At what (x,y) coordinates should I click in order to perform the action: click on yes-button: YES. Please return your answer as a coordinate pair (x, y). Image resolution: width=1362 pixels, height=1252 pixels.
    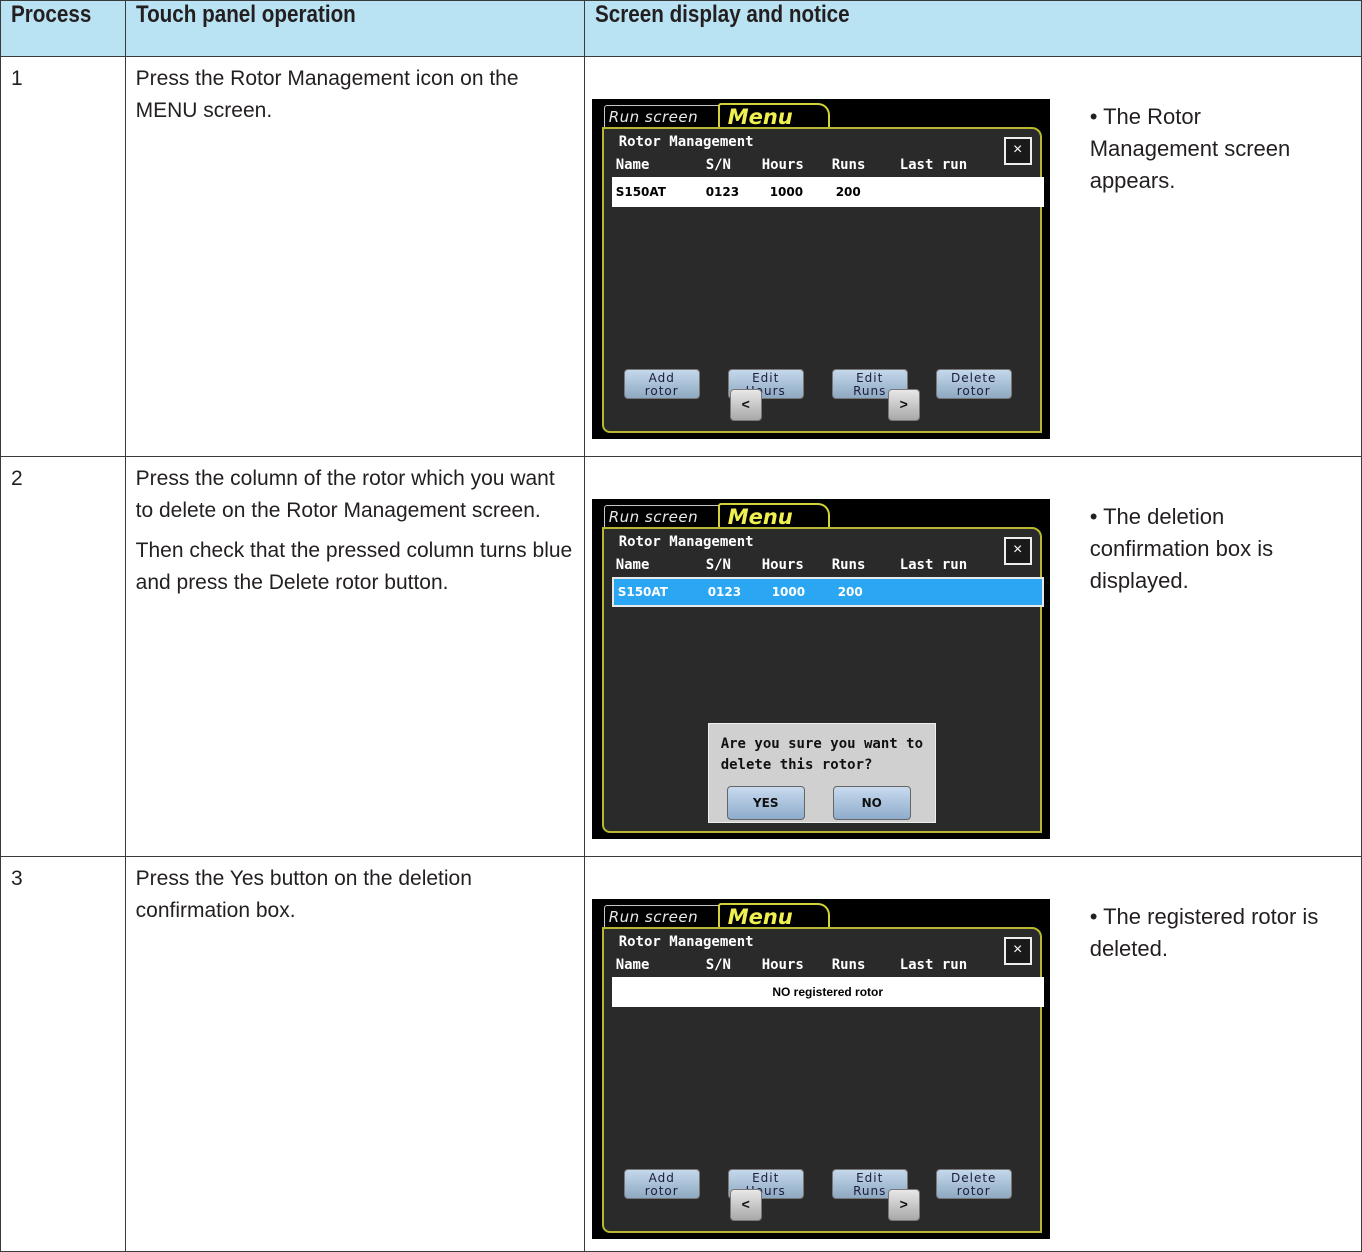
    Looking at the image, I should click on (765, 803).